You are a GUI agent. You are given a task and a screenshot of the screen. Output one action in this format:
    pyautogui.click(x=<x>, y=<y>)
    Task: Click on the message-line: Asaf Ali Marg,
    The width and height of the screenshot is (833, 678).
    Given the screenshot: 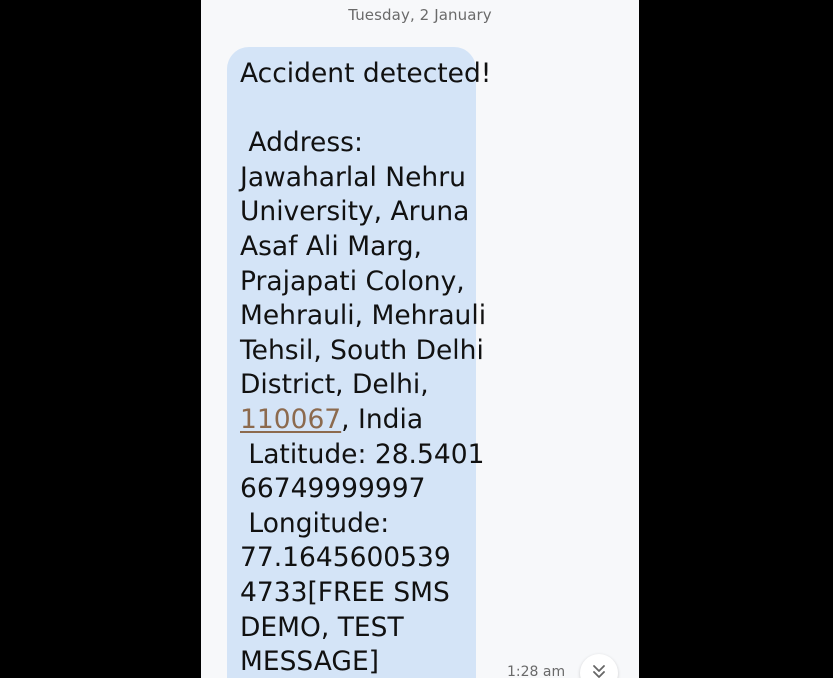 What is the action you would take?
    pyautogui.click(x=331, y=246)
    